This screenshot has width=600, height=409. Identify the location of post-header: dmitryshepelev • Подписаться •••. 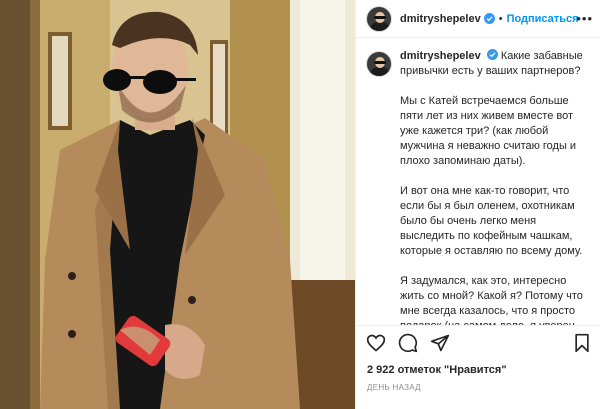
(478, 19).